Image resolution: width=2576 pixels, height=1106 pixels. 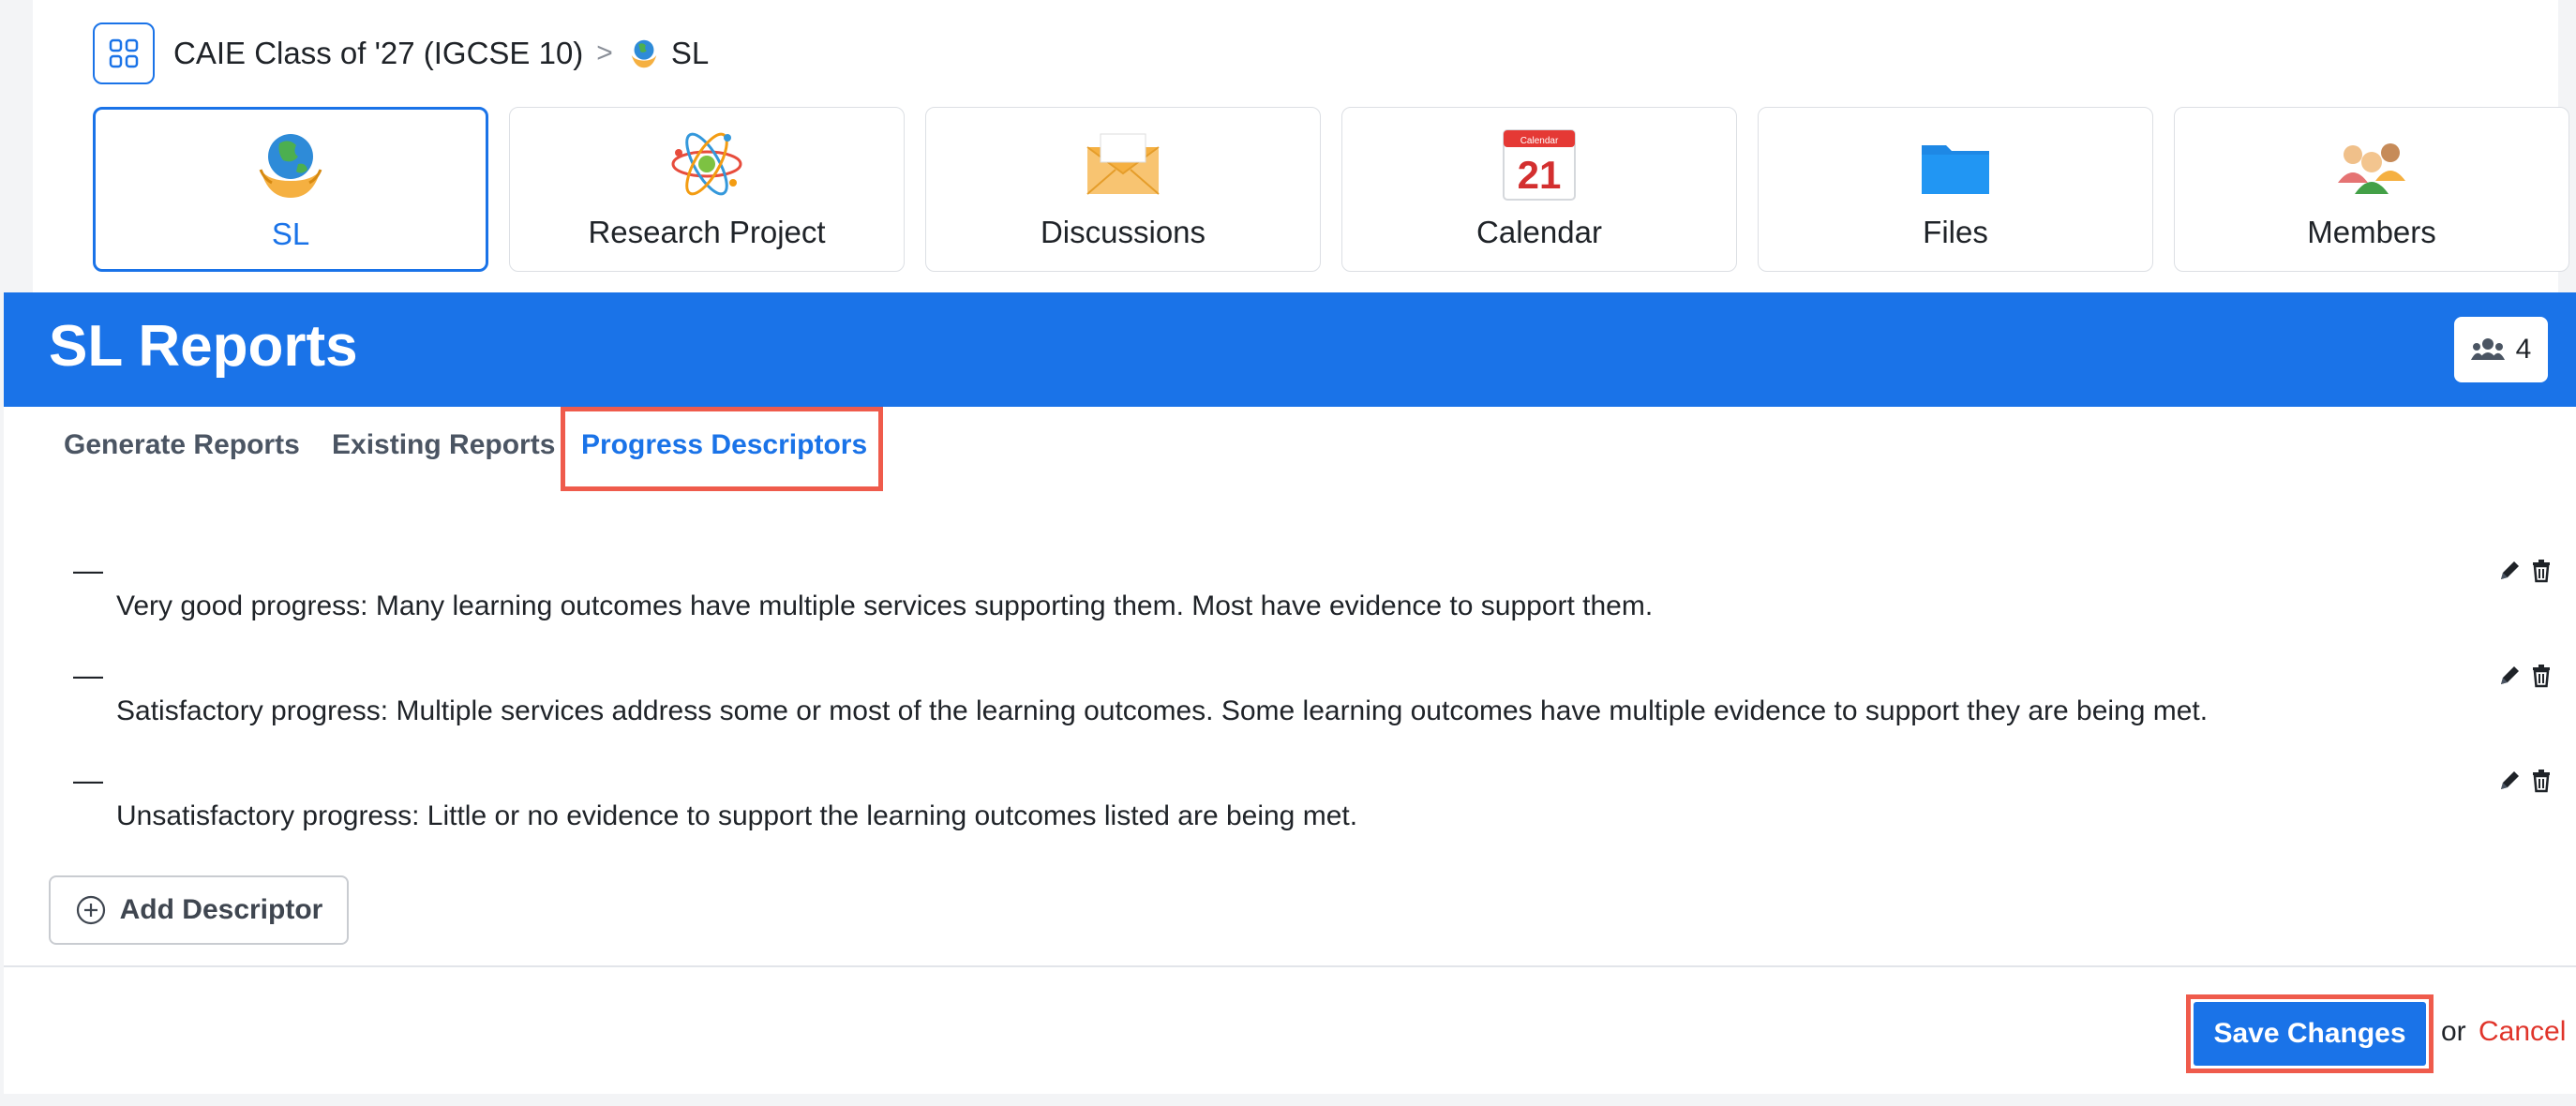 I want to click on tile-label: Files, so click(x=1956, y=232).